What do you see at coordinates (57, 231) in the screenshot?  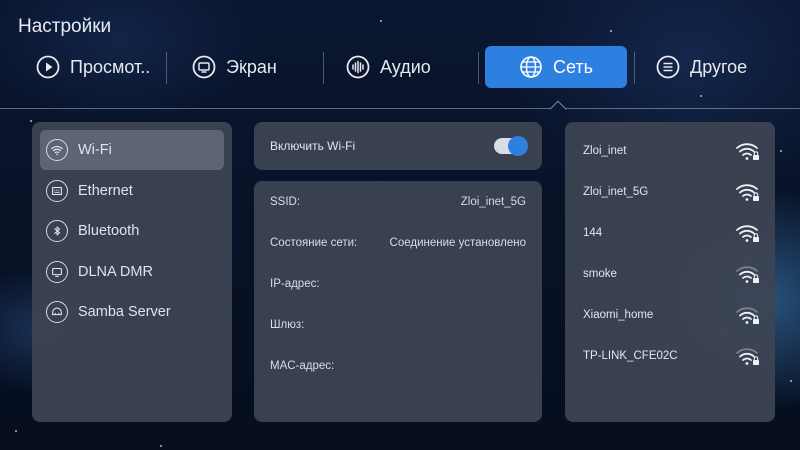 I see `bluetooth-icon` at bounding box center [57, 231].